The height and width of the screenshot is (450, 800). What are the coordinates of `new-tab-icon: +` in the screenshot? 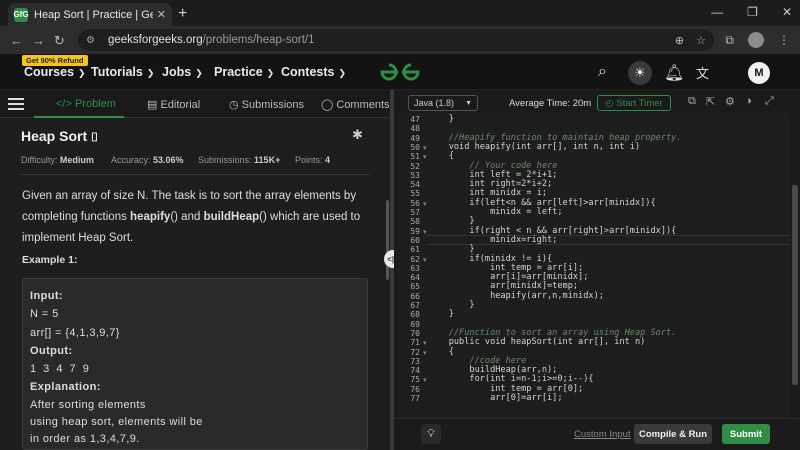 It's located at (182, 14).